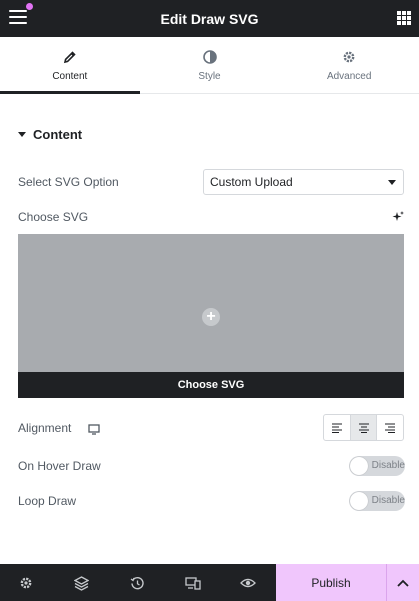 Image resolution: width=419 pixels, height=601 pixels. I want to click on plus-icon: +, so click(211, 317).